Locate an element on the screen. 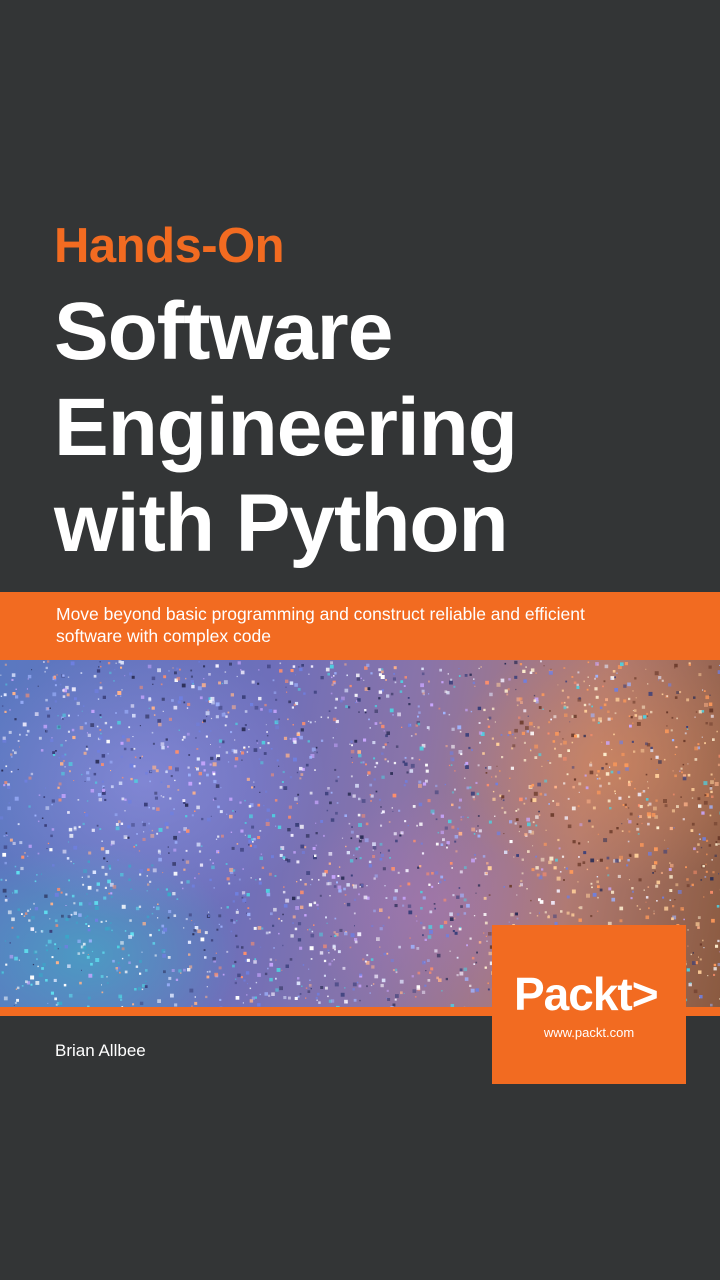  author-name: Brian Allbee is located at coordinates (100, 1050).